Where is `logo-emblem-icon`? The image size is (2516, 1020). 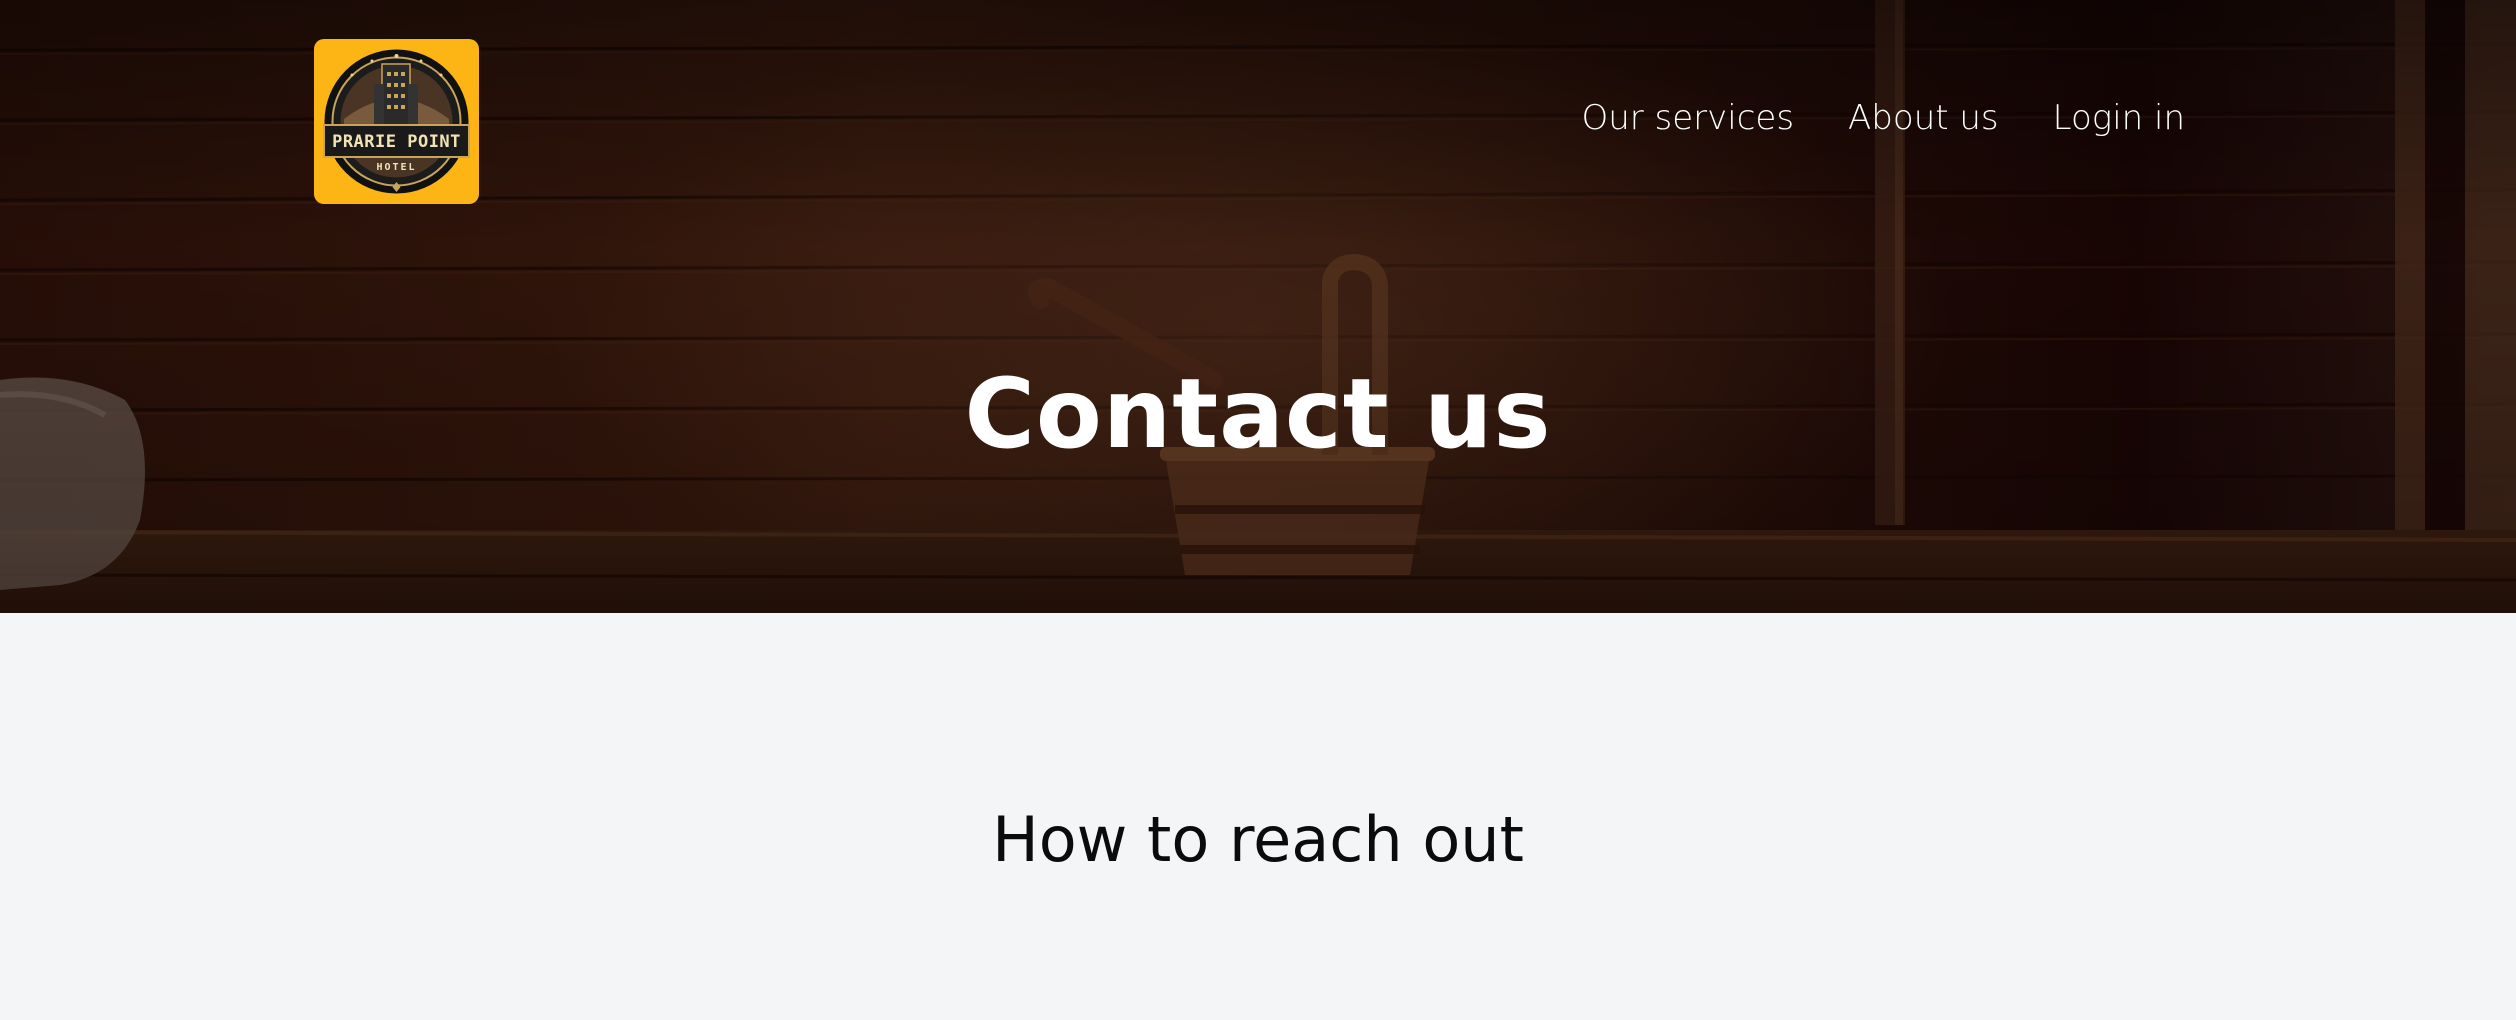 logo-emblem-icon is located at coordinates (396, 121).